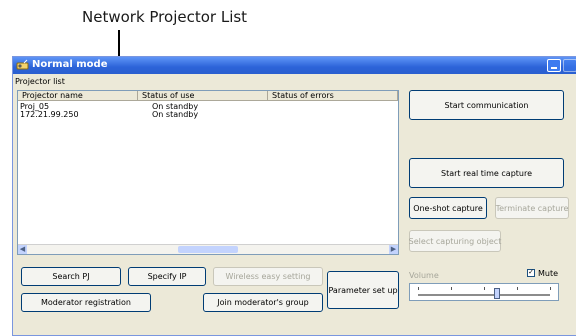  Describe the element at coordinates (263, 302) in the screenshot. I see `join-moderators-group-button: Join moderator's group` at that location.